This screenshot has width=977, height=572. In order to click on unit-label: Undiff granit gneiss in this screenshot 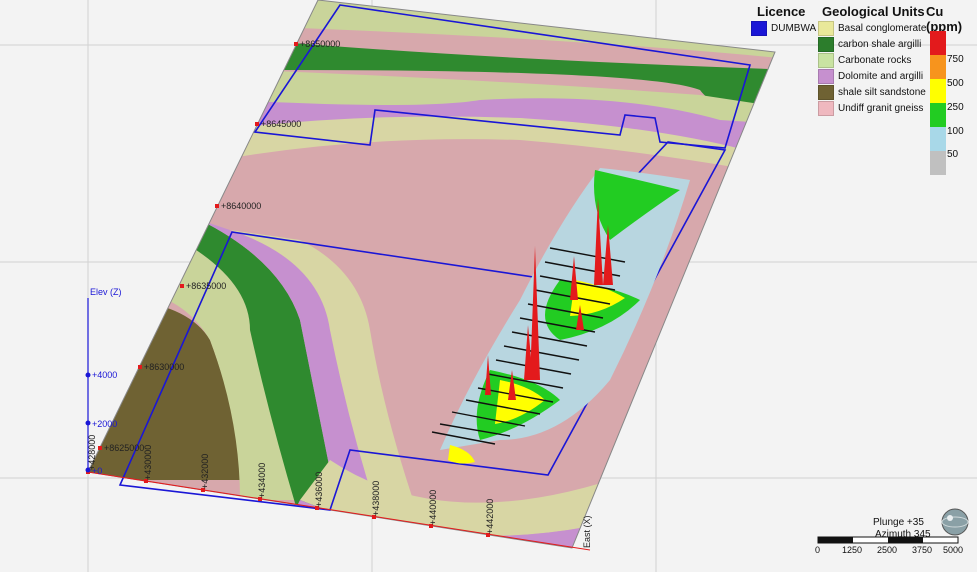, I will do `click(881, 108)`.